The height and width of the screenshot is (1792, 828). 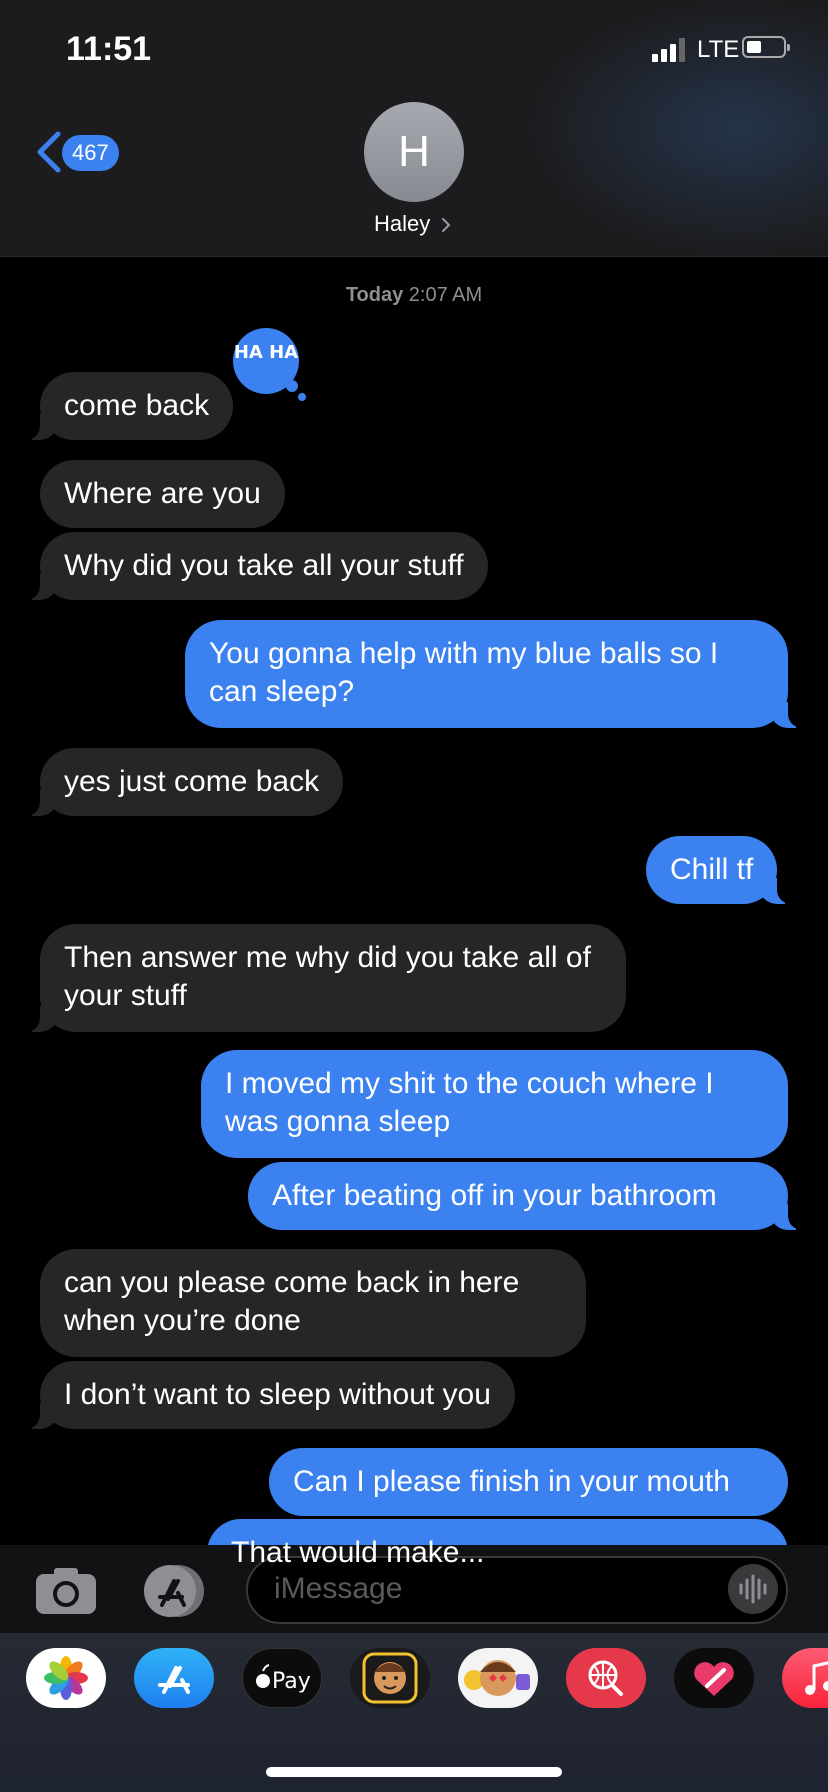 I want to click on app-store-button-icon, so click(x=175, y=1591).